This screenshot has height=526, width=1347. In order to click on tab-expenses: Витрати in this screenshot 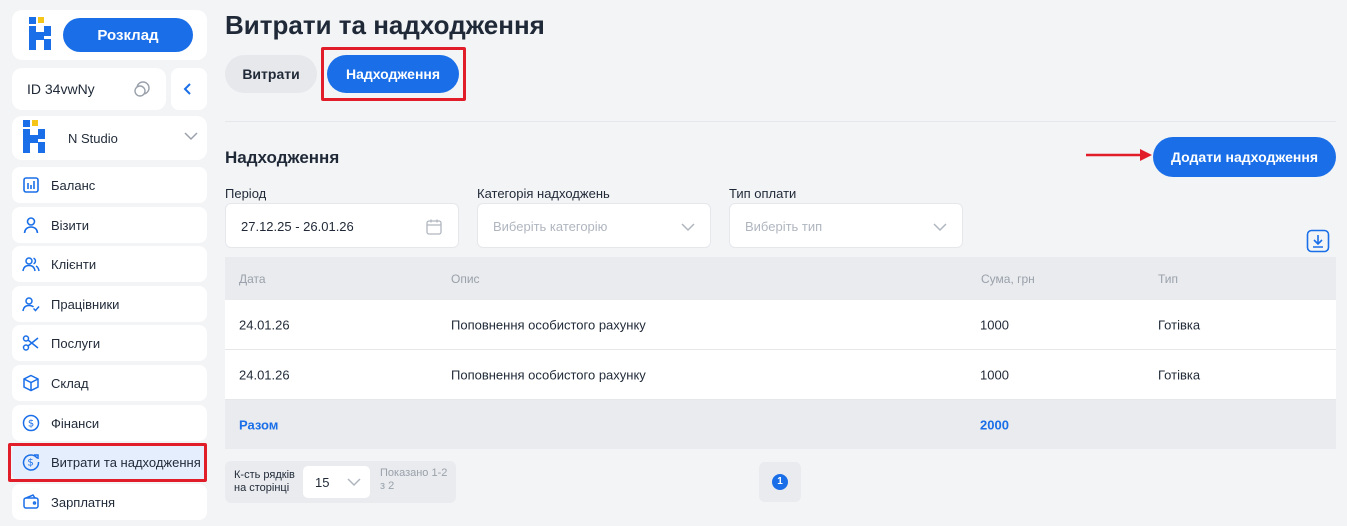, I will do `click(271, 74)`.